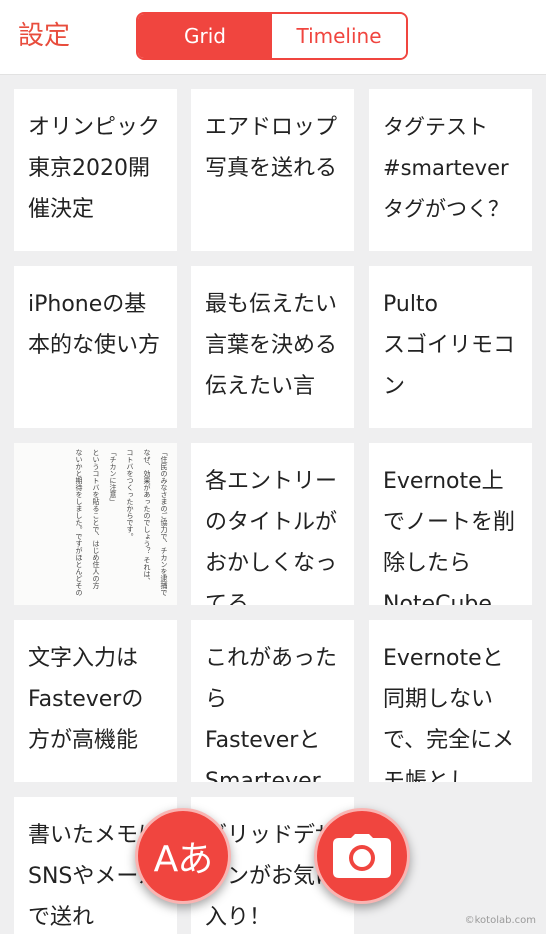  What do you see at coordinates (147, 516) in the screenshot?
I see `thumbnail-text-column: なぜ、効果があったのでしょう？ それは、` at bounding box center [147, 516].